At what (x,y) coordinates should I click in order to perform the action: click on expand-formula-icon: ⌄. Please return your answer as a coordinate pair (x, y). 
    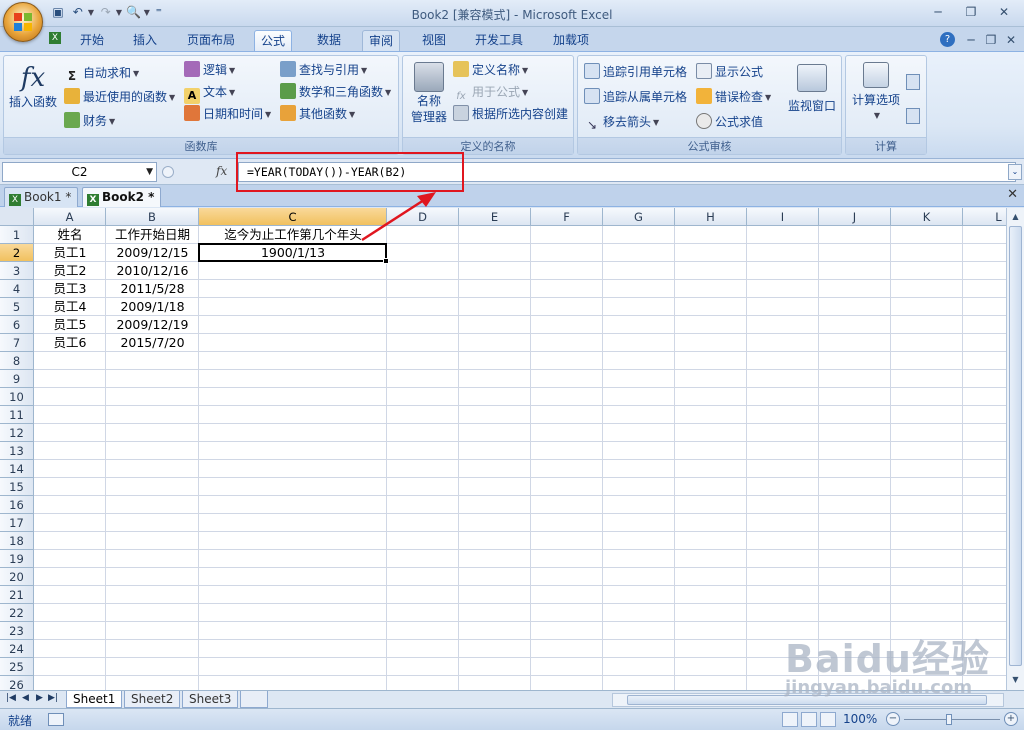
    Looking at the image, I should click on (1015, 172).